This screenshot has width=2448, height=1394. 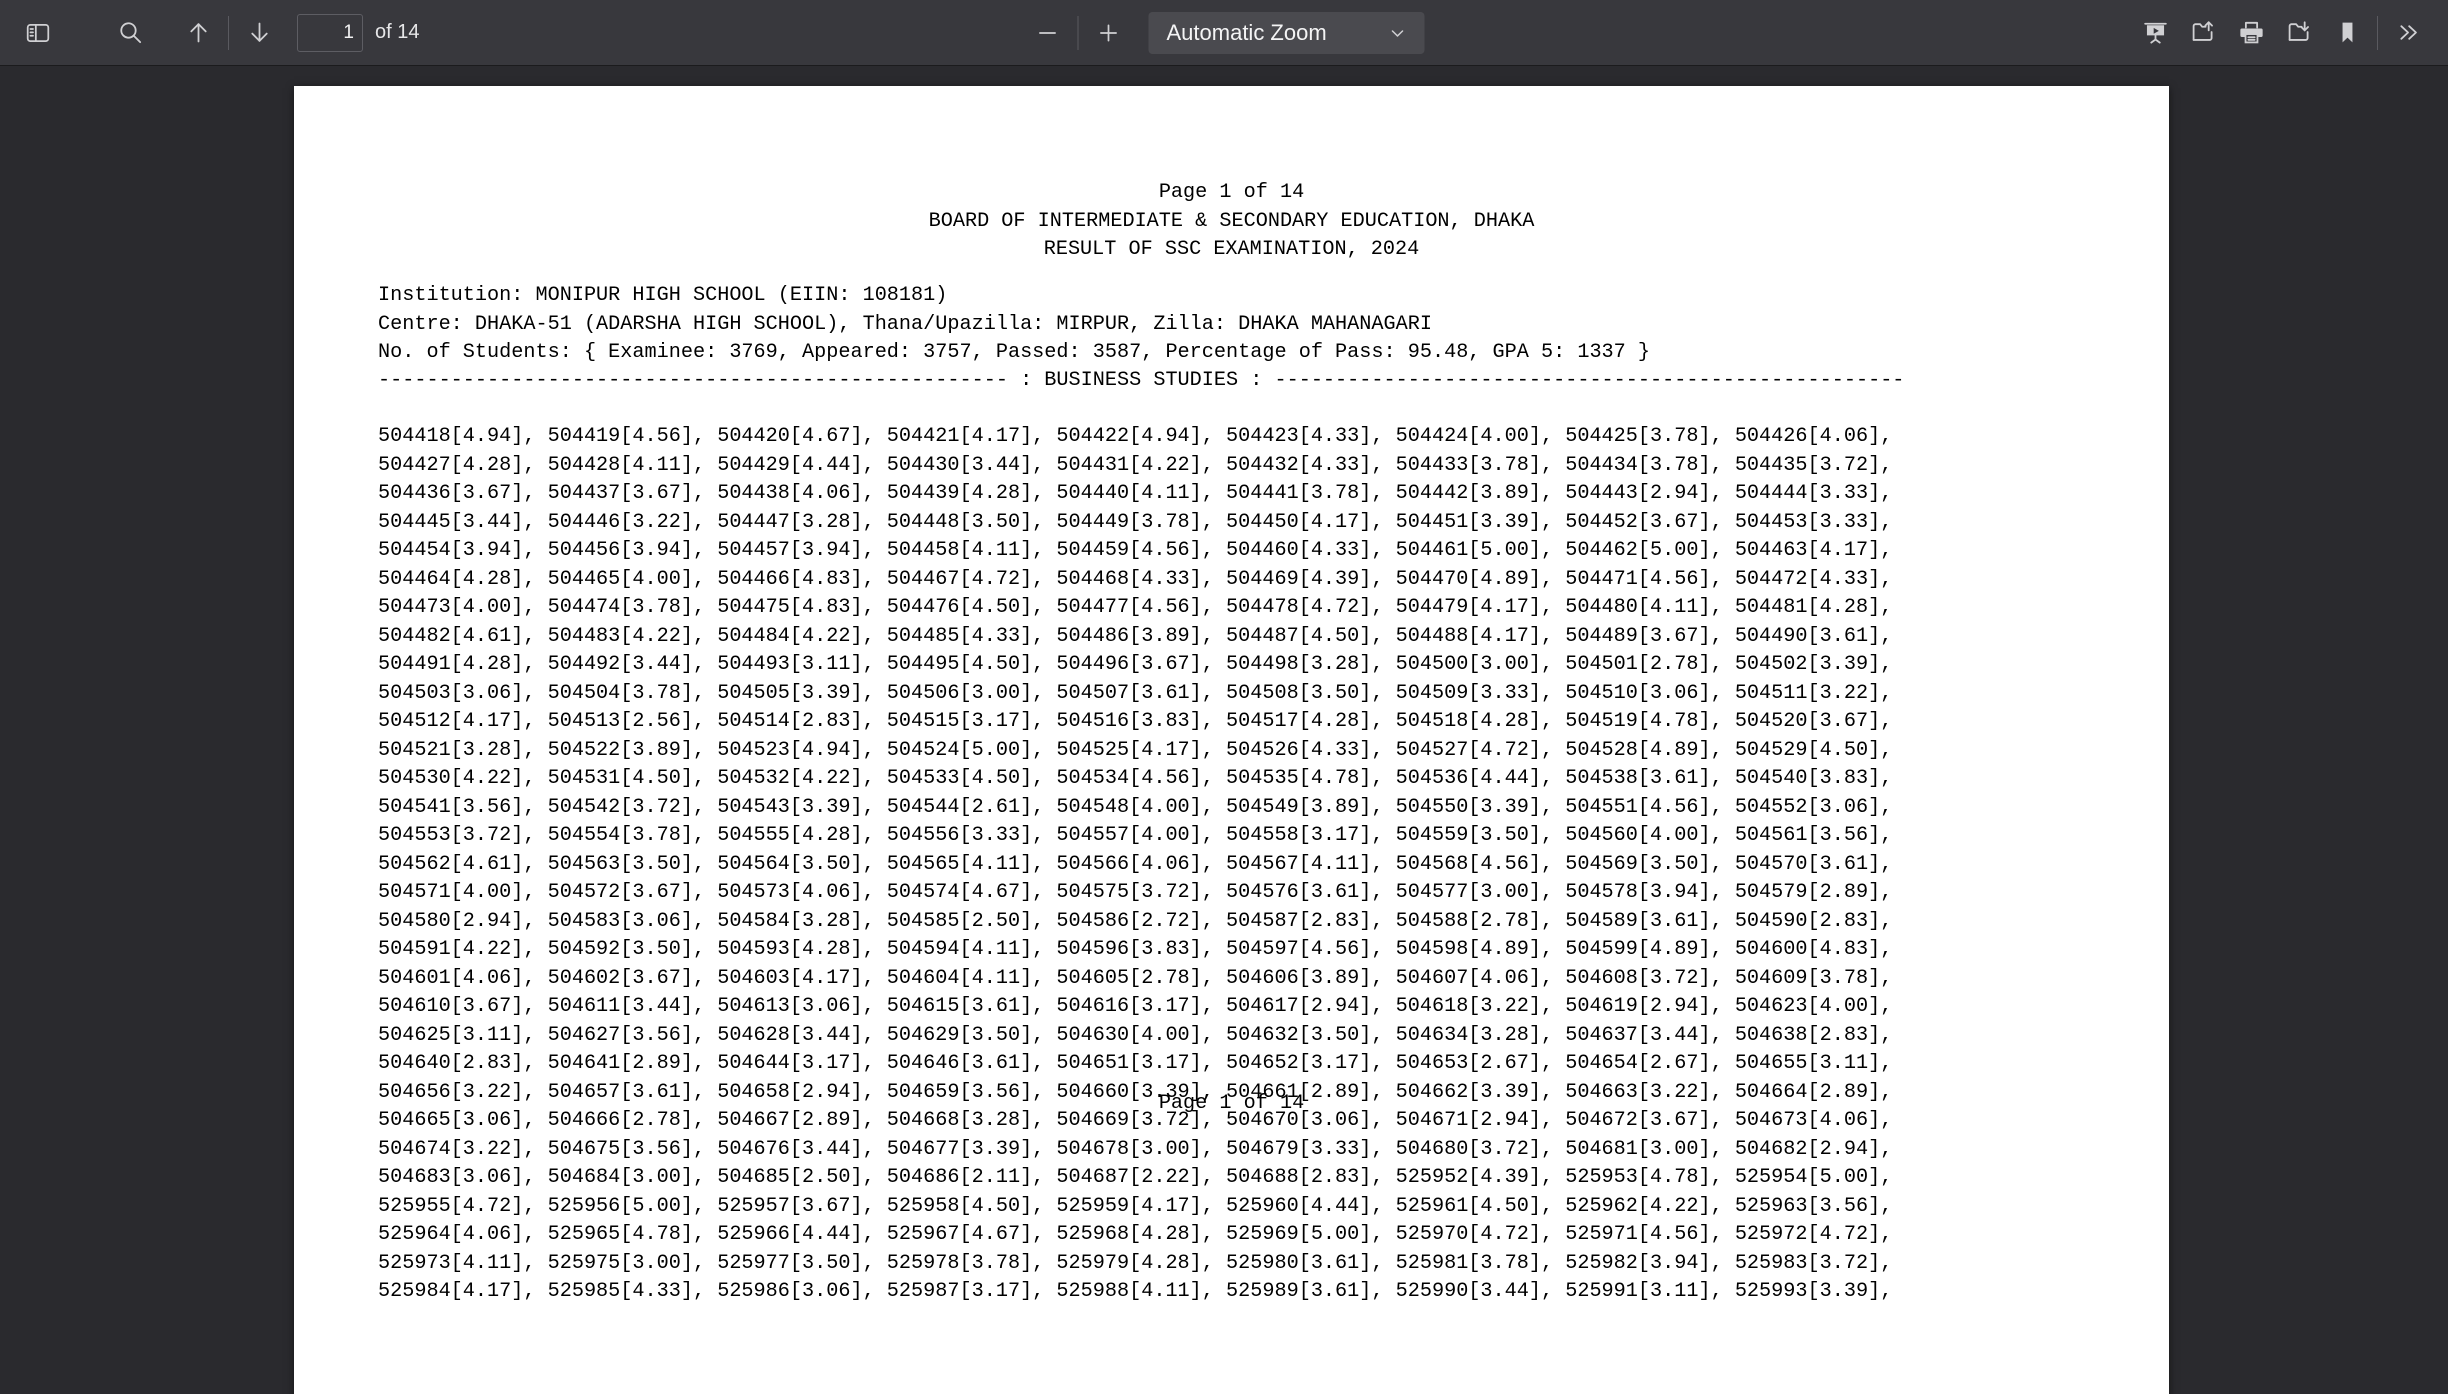 What do you see at coordinates (1246, 32) in the screenshot?
I see `zoom-select-label: Automatic Zoom` at bounding box center [1246, 32].